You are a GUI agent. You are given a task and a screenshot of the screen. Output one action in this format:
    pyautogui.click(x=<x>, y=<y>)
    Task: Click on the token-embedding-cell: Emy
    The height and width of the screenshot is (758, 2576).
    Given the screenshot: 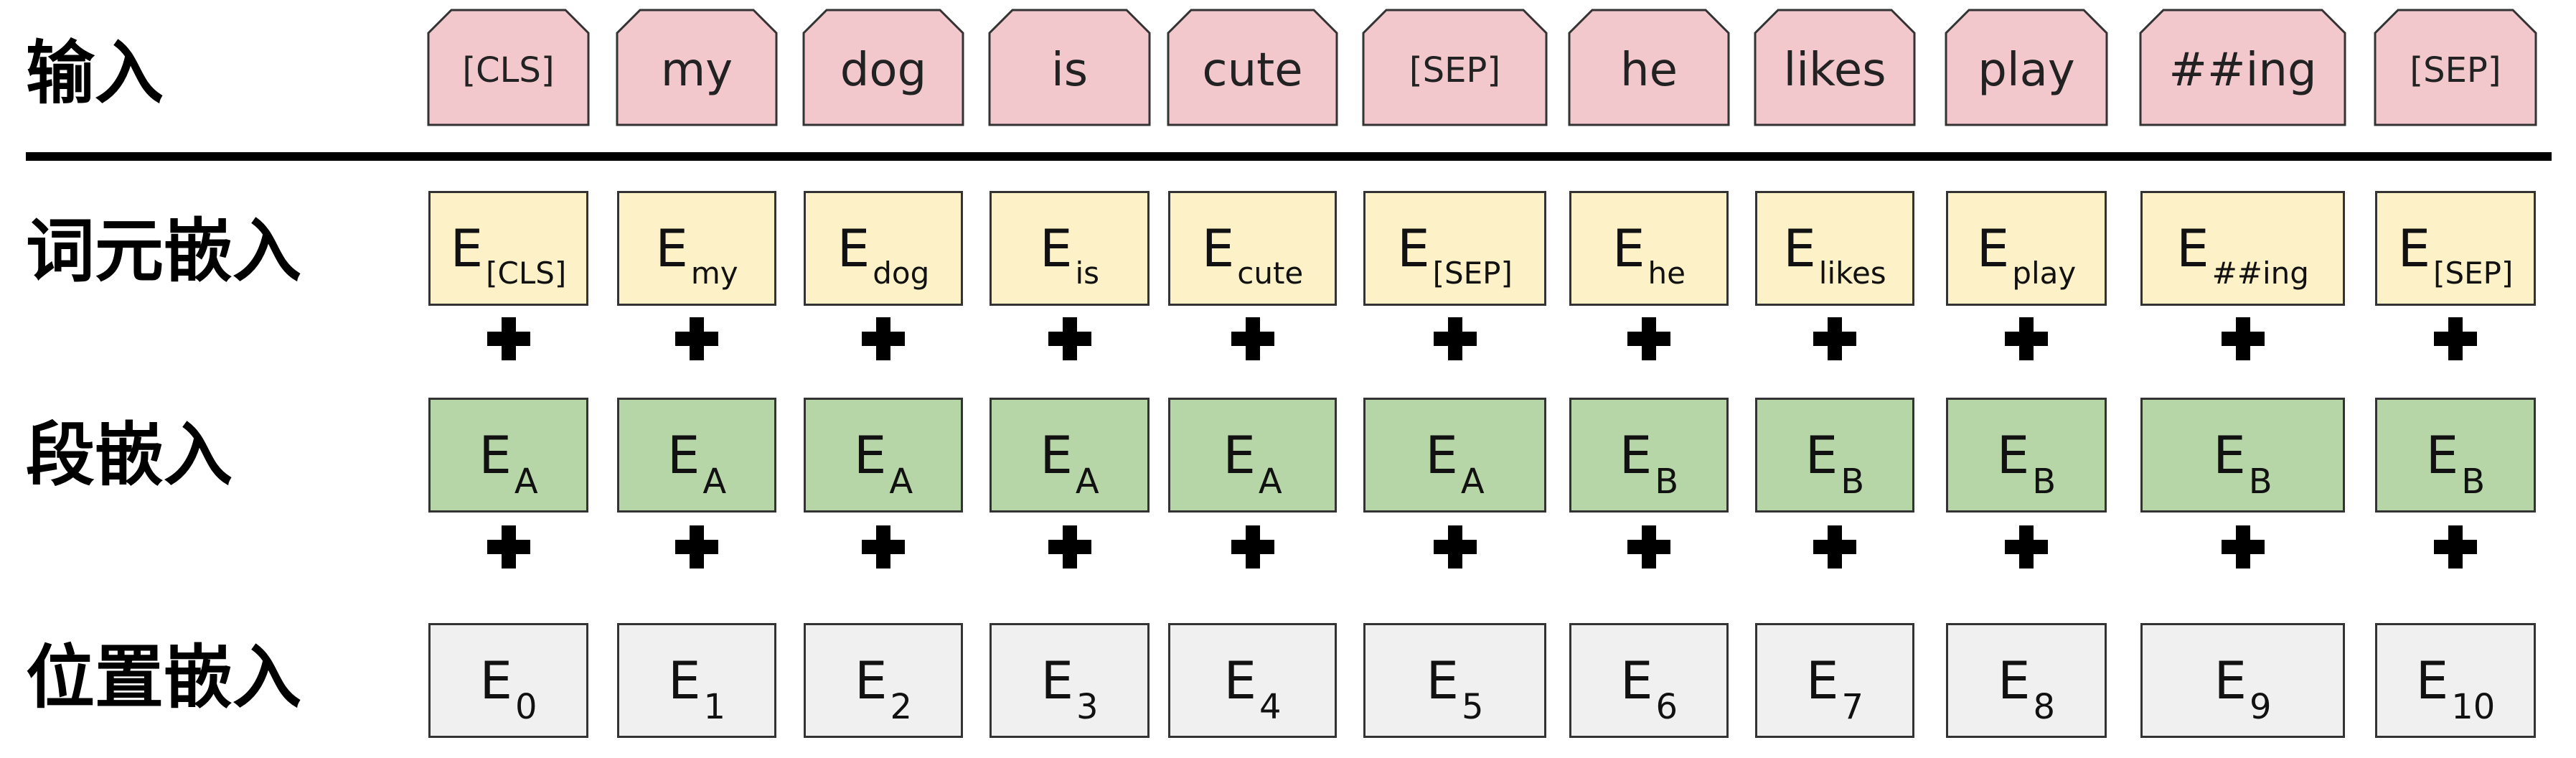 What is the action you would take?
    pyautogui.click(x=696, y=248)
    